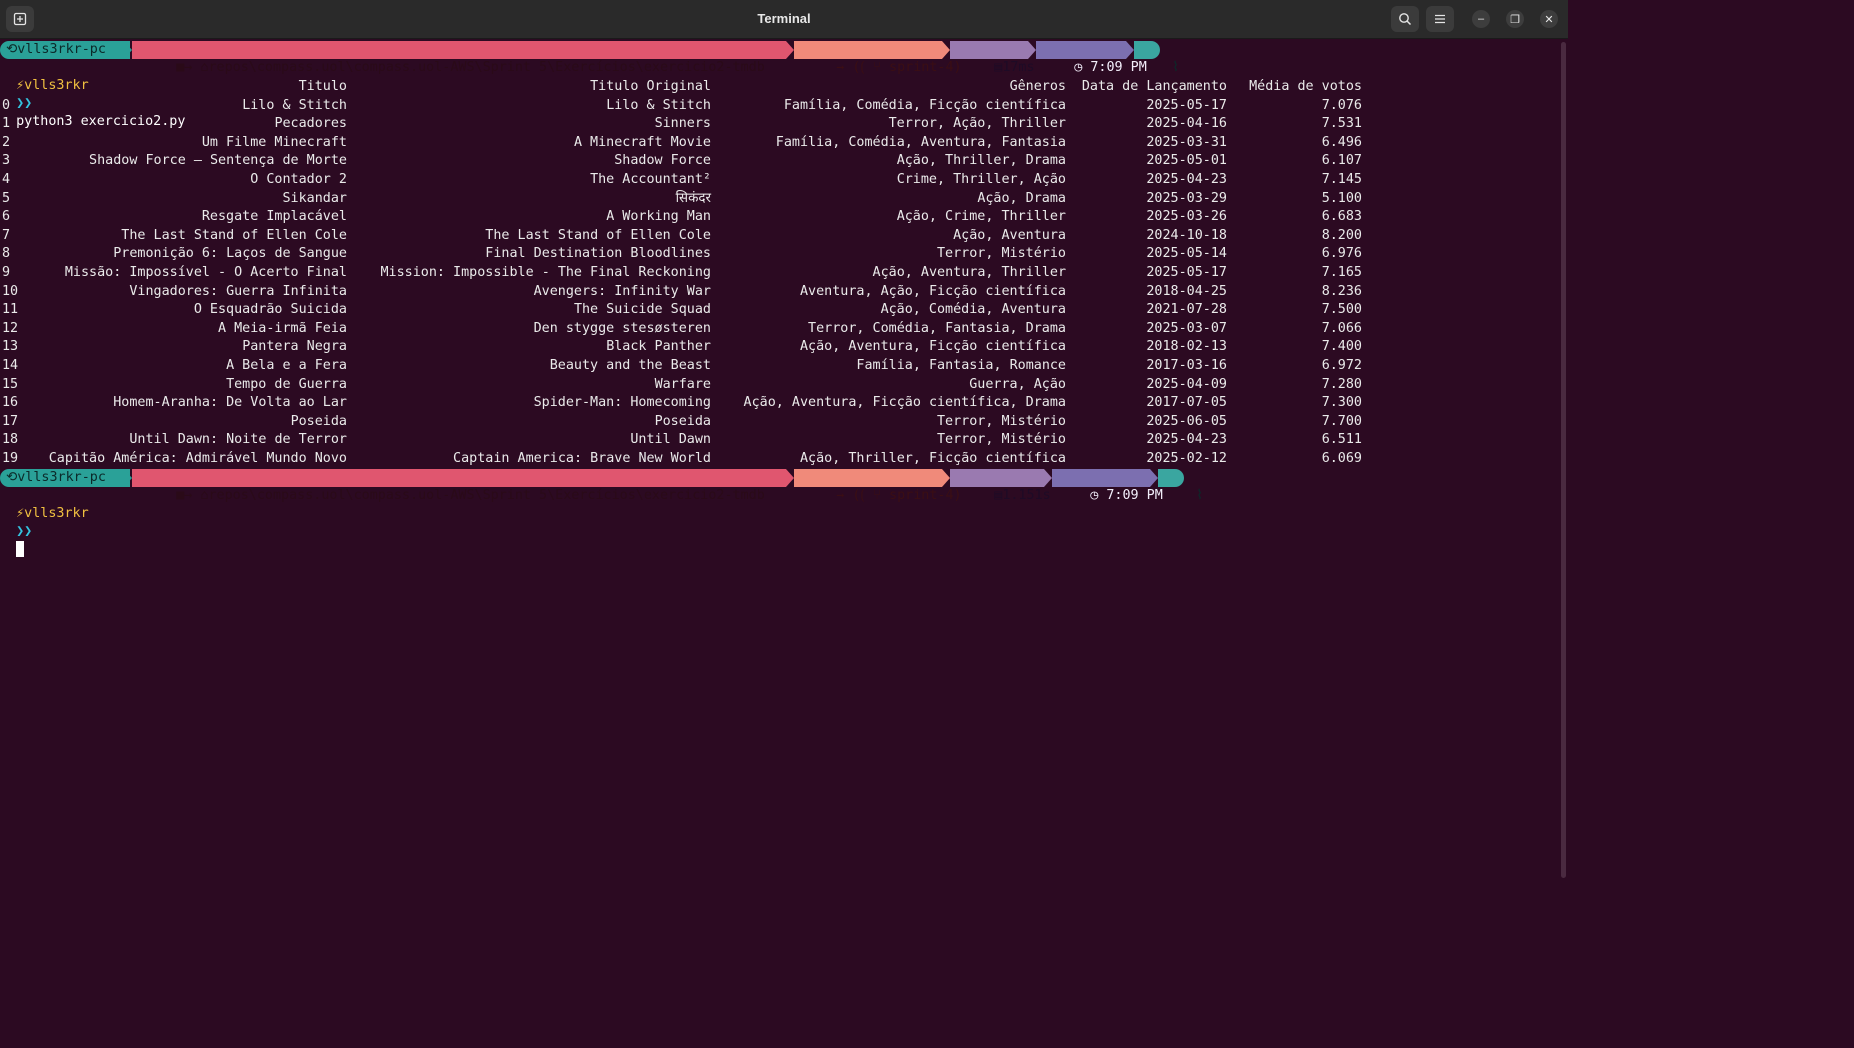 Image resolution: width=1854 pixels, height=1048 pixels. What do you see at coordinates (920, 142) in the screenshot?
I see `table-cell: Família, Comédia, Aventura, Fantasia` at bounding box center [920, 142].